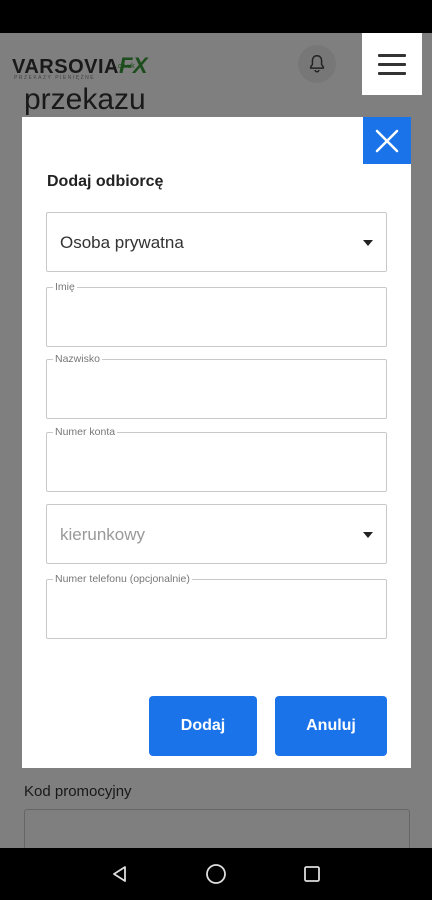 This screenshot has height=900, width=432. What do you see at coordinates (105, 181) in the screenshot?
I see `modal-title: Dodaj odbiorcę` at bounding box center [105, 181].